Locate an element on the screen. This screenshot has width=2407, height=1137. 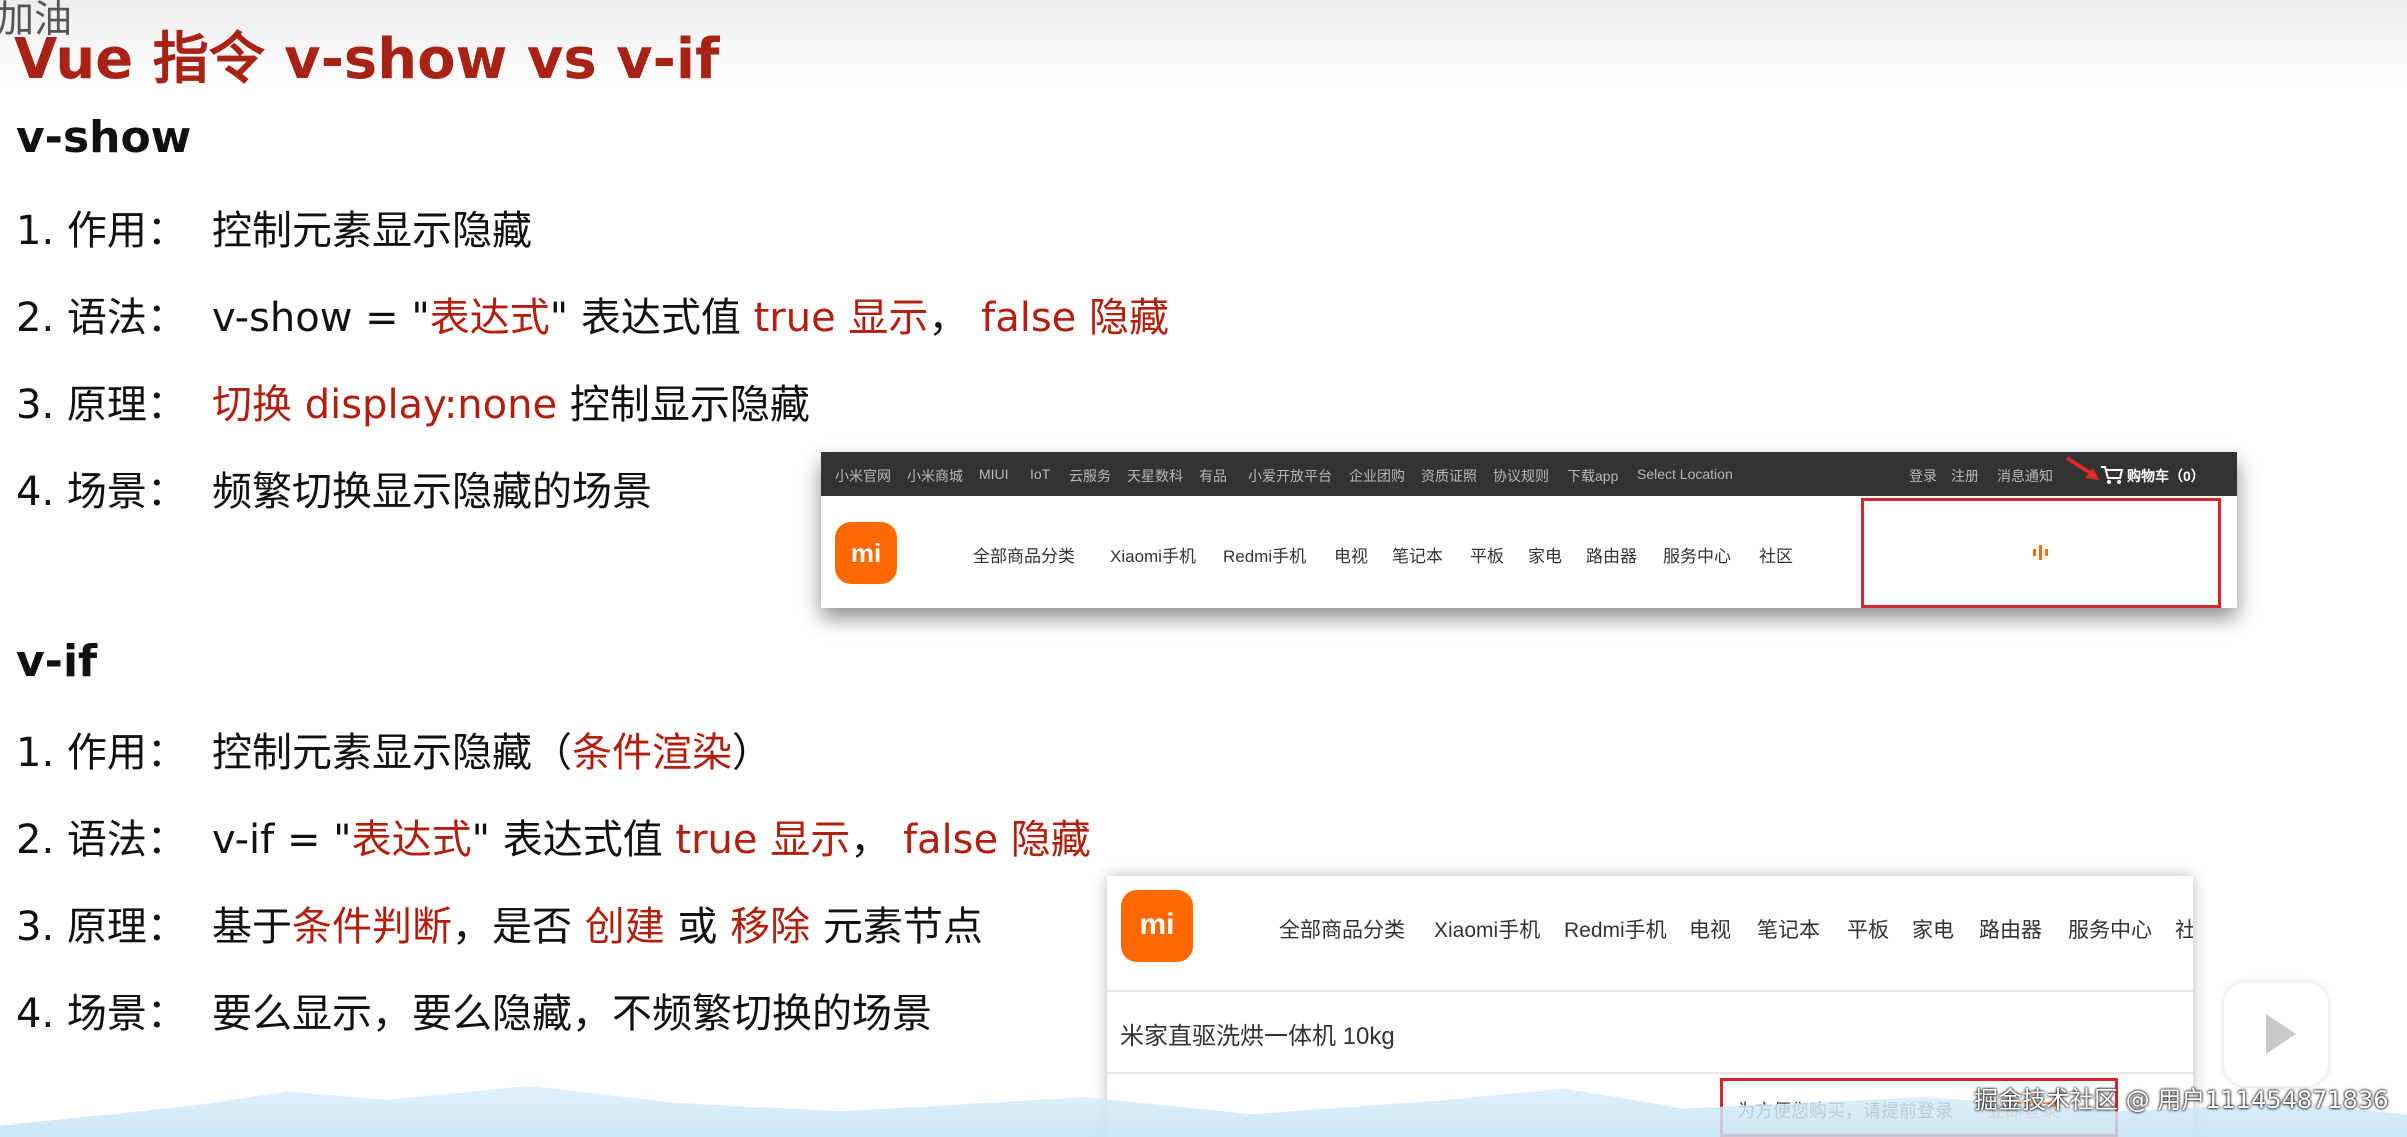
vshow-item-1: 1. 作用： 控制元素显示隐藏 is located at coordinates (274, 227).